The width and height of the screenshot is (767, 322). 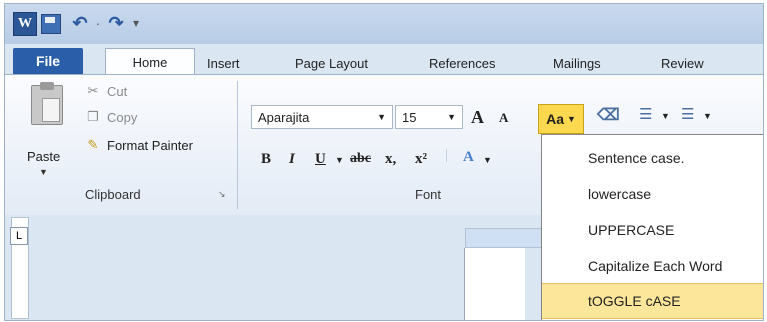 What do you see at coordinates (503, 118) in the screenshot?
I see `shrink-font-button: A` at bounding box center [503, 118].